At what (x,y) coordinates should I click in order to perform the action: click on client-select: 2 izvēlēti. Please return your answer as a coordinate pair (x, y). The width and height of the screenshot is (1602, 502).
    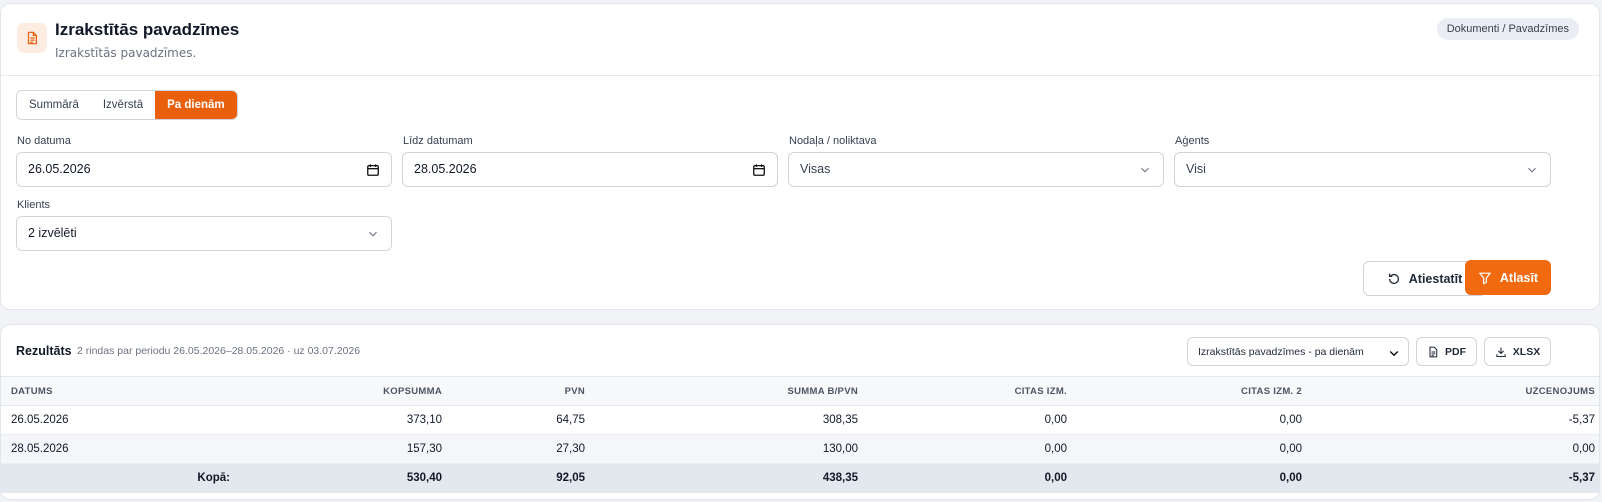
    Looking at the image, I should click on (204, 233).